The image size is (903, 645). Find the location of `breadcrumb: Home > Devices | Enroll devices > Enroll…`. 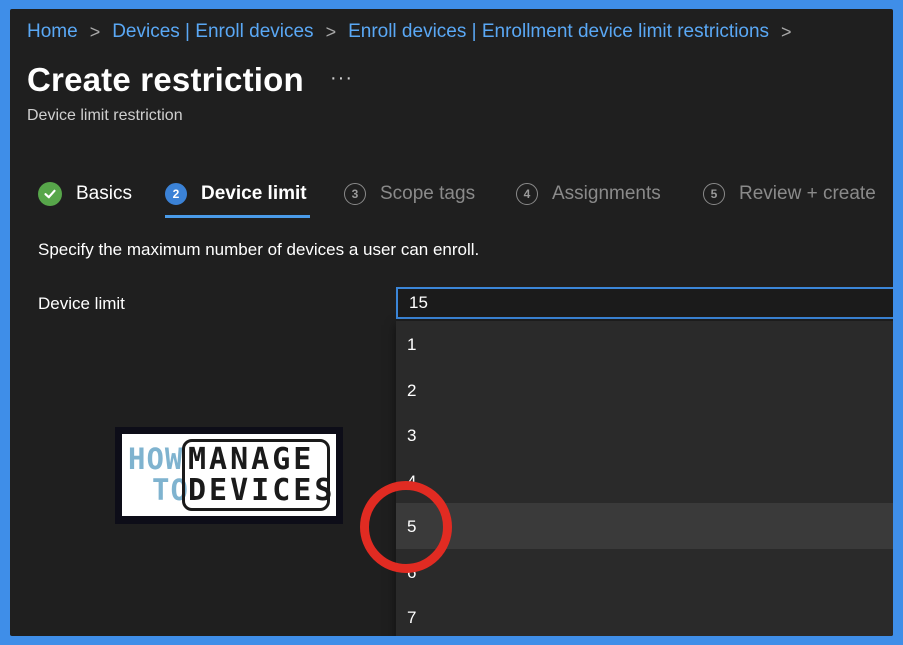

breadcrumb: Home > Devices | Enroll devices > Enroll… is located at coordinates (415, 32).